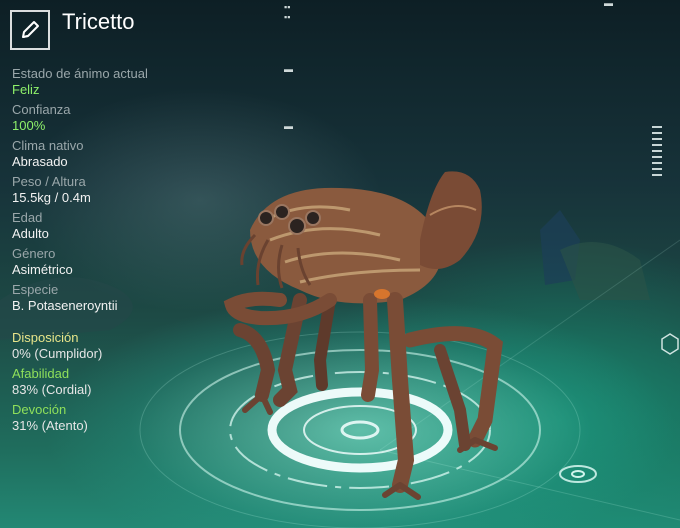 This screenshot has width=680, height=528. I want to click on trait-label: Afabilidad, so click(41, 373).